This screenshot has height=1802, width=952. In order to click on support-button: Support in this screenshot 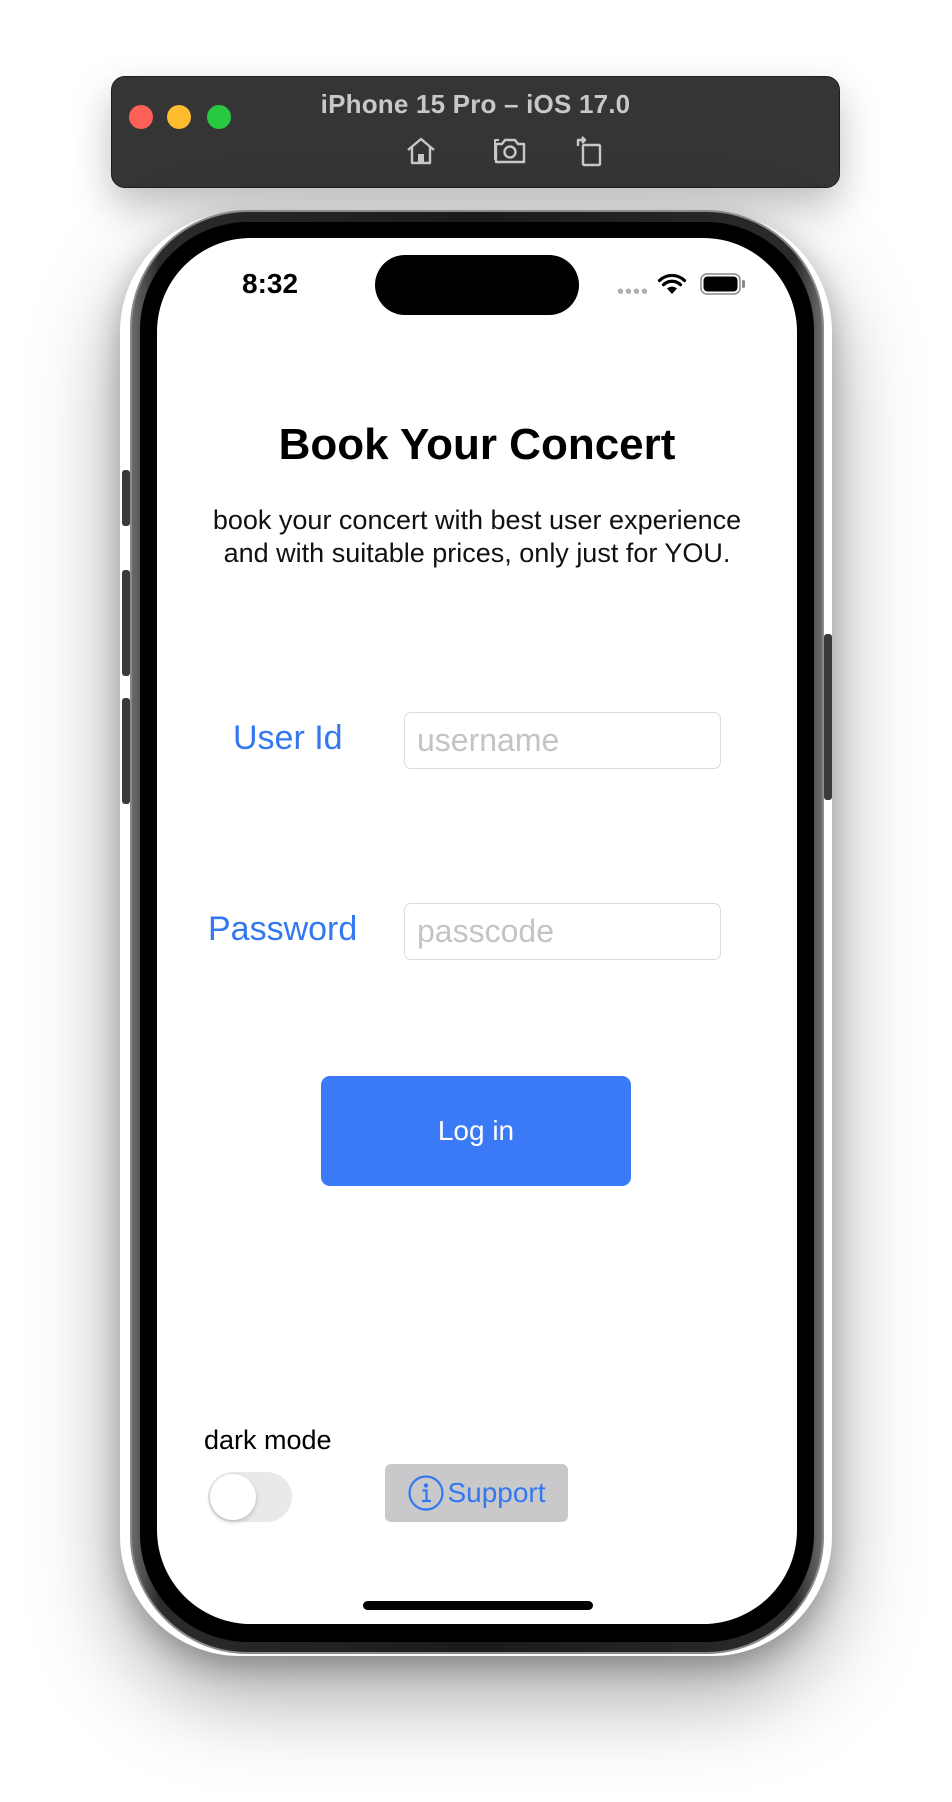, I will do `click(476, 1493)`.